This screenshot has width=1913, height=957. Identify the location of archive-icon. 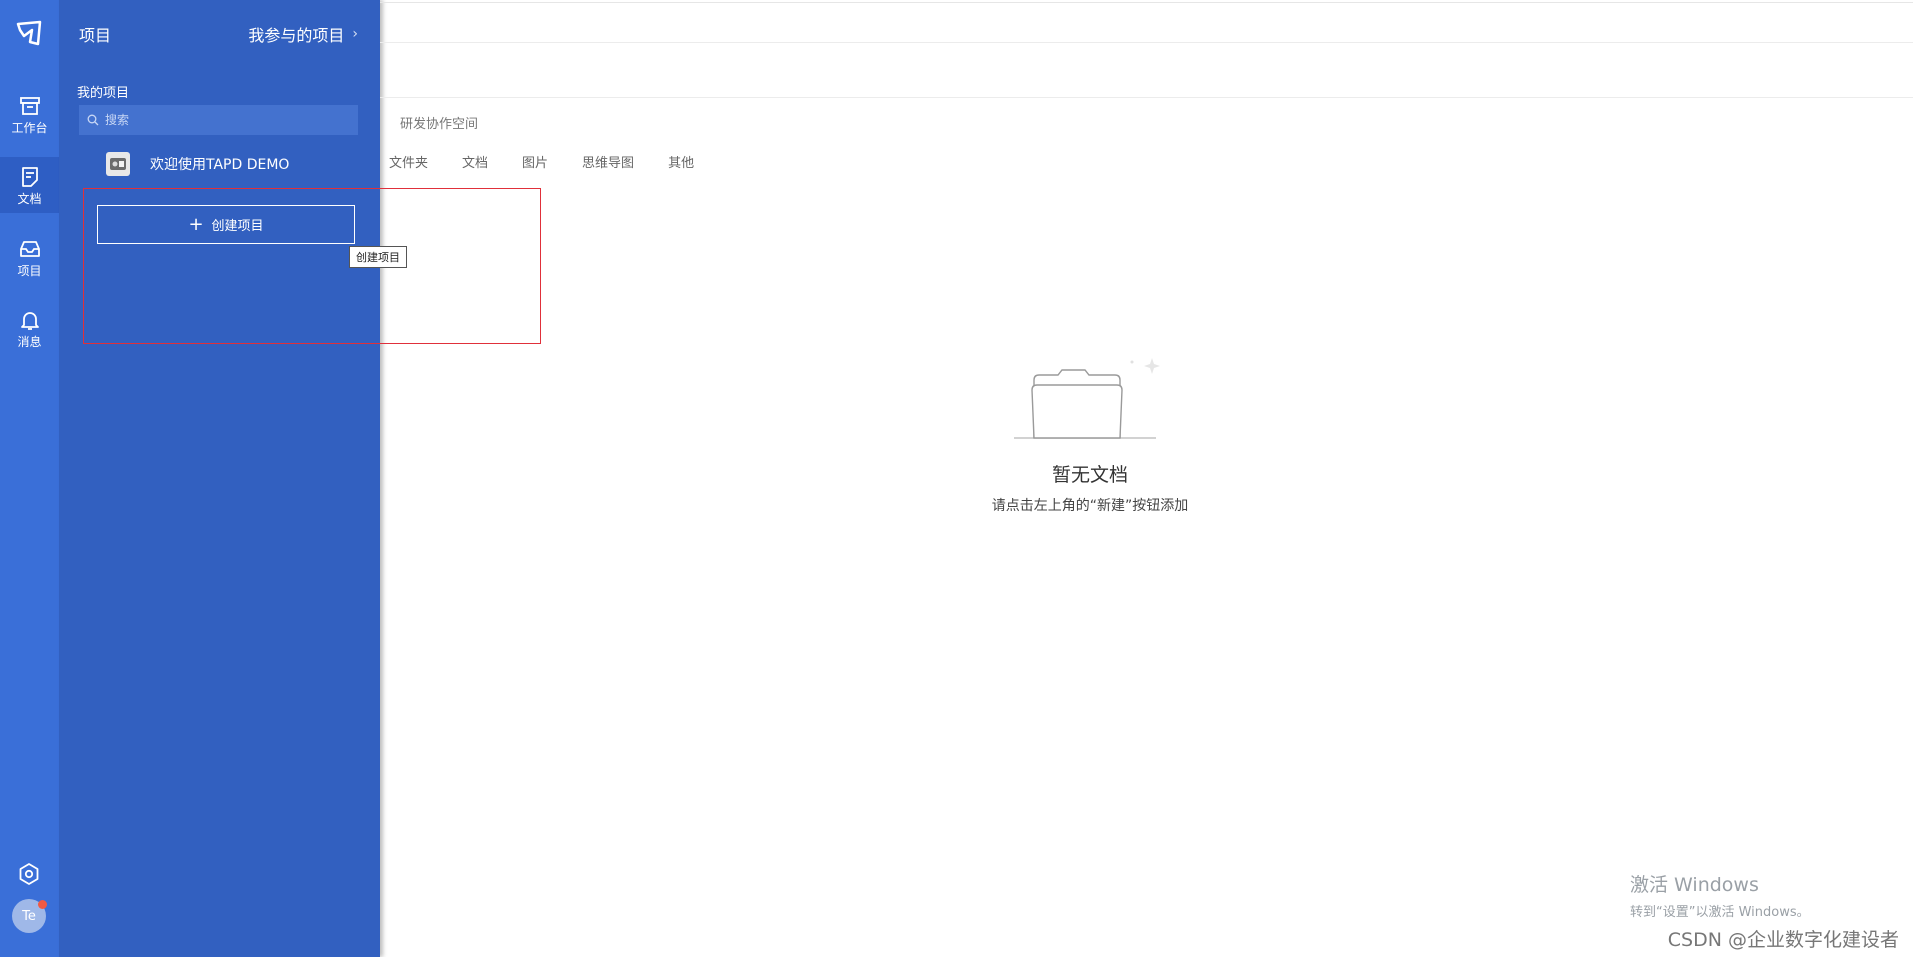
(29, 106).